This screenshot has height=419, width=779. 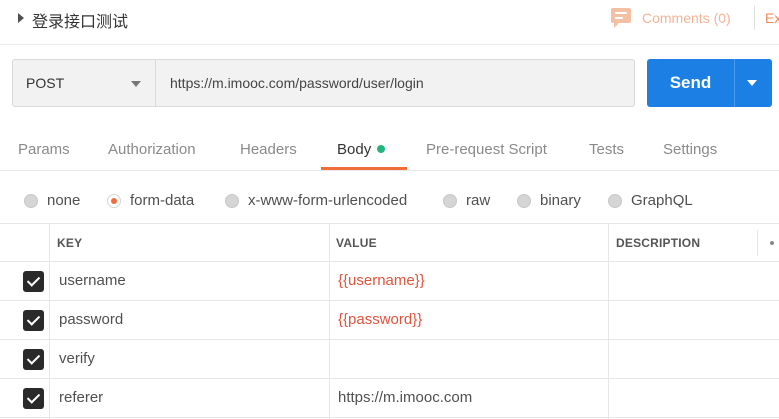 I want to click on method-select: POST, so click(x=84, y=83).